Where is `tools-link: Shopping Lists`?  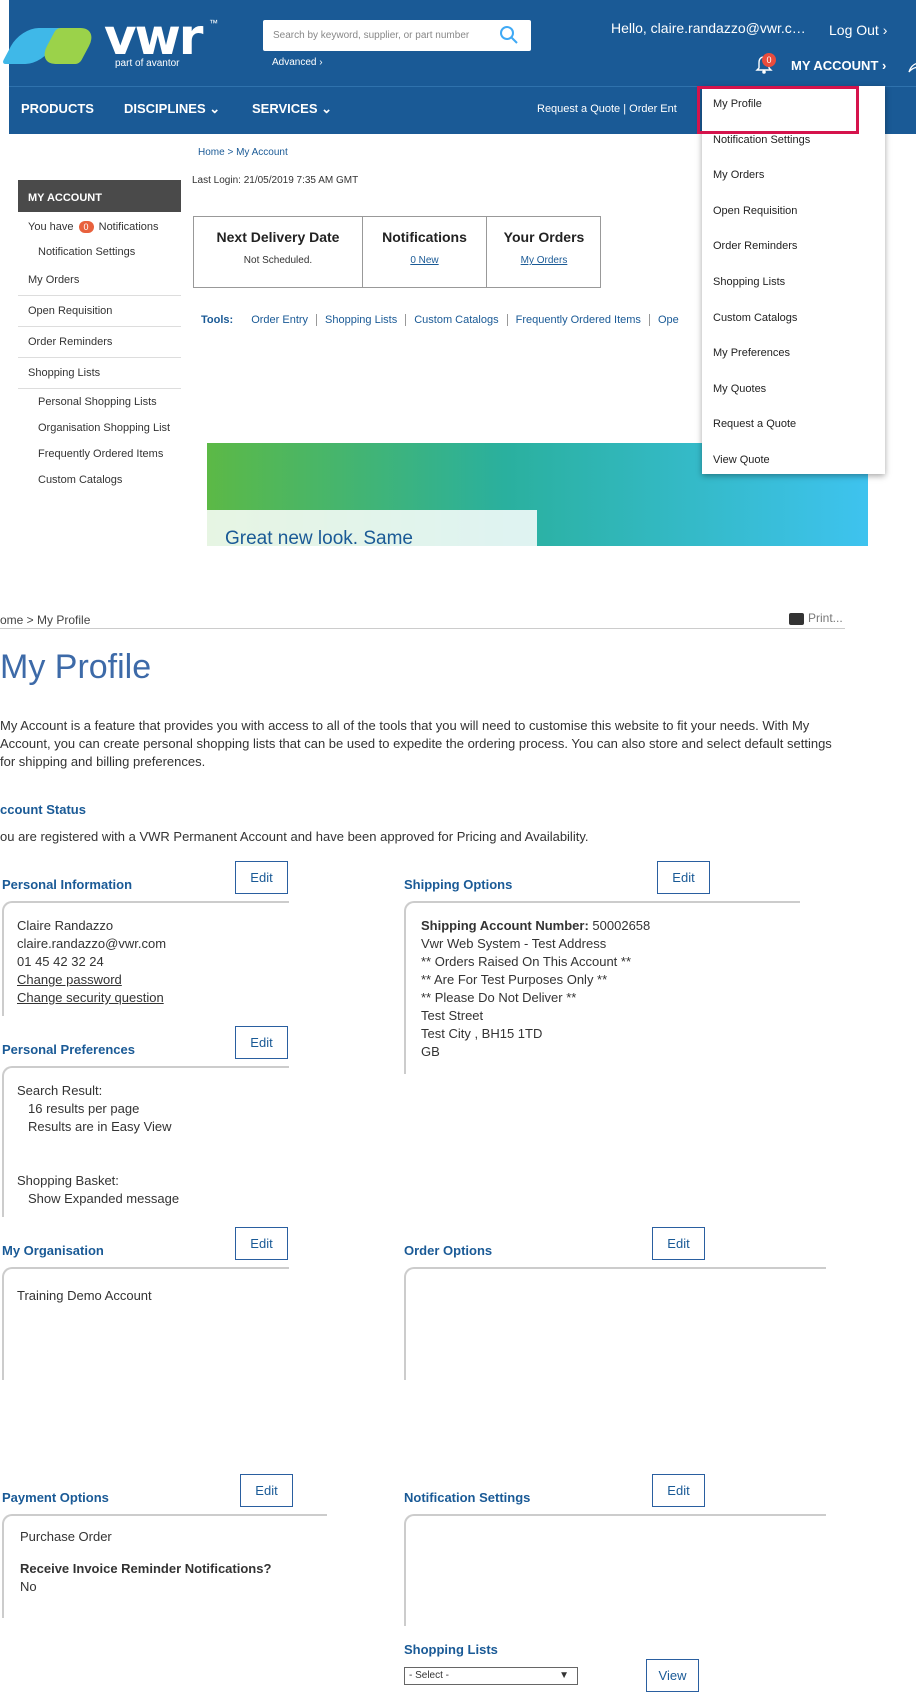 tools-link: Shopping Lists is located at coordinates (362, 320).